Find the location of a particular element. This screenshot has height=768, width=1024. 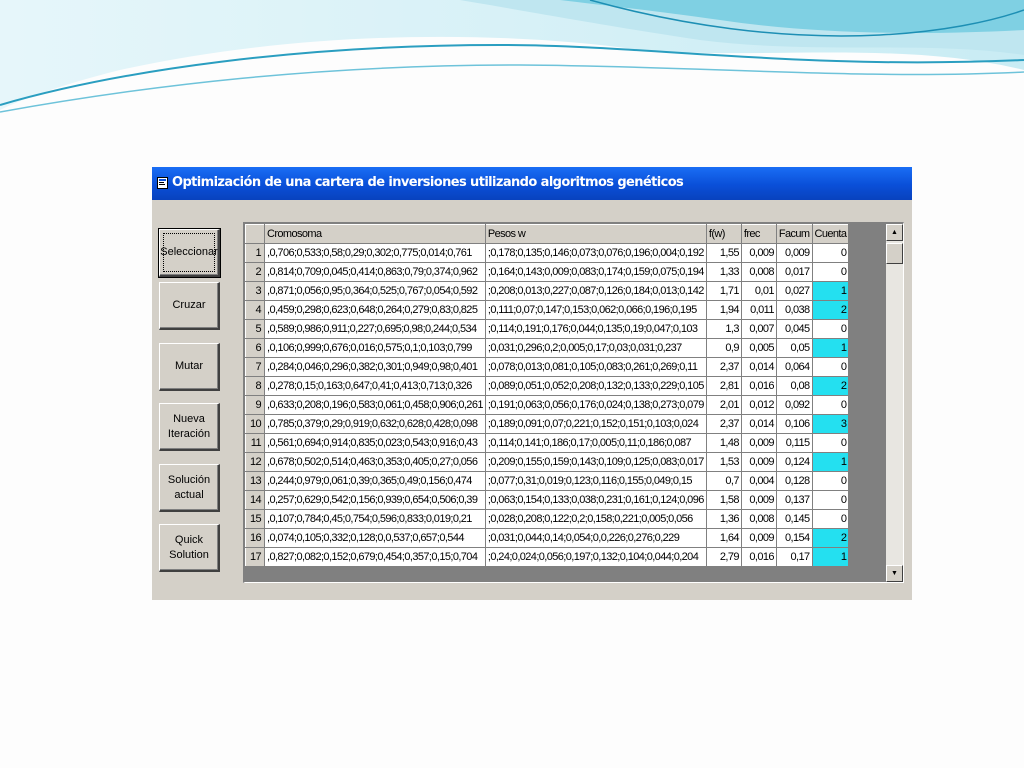

facum-header: Facum is located at coordinates (794, 234).